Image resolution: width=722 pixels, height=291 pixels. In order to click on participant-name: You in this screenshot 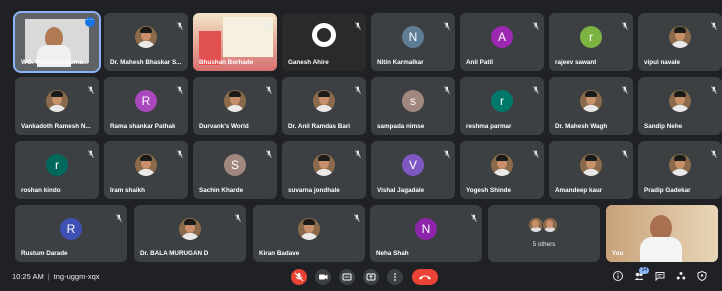, I will do `click(618, 253)`.